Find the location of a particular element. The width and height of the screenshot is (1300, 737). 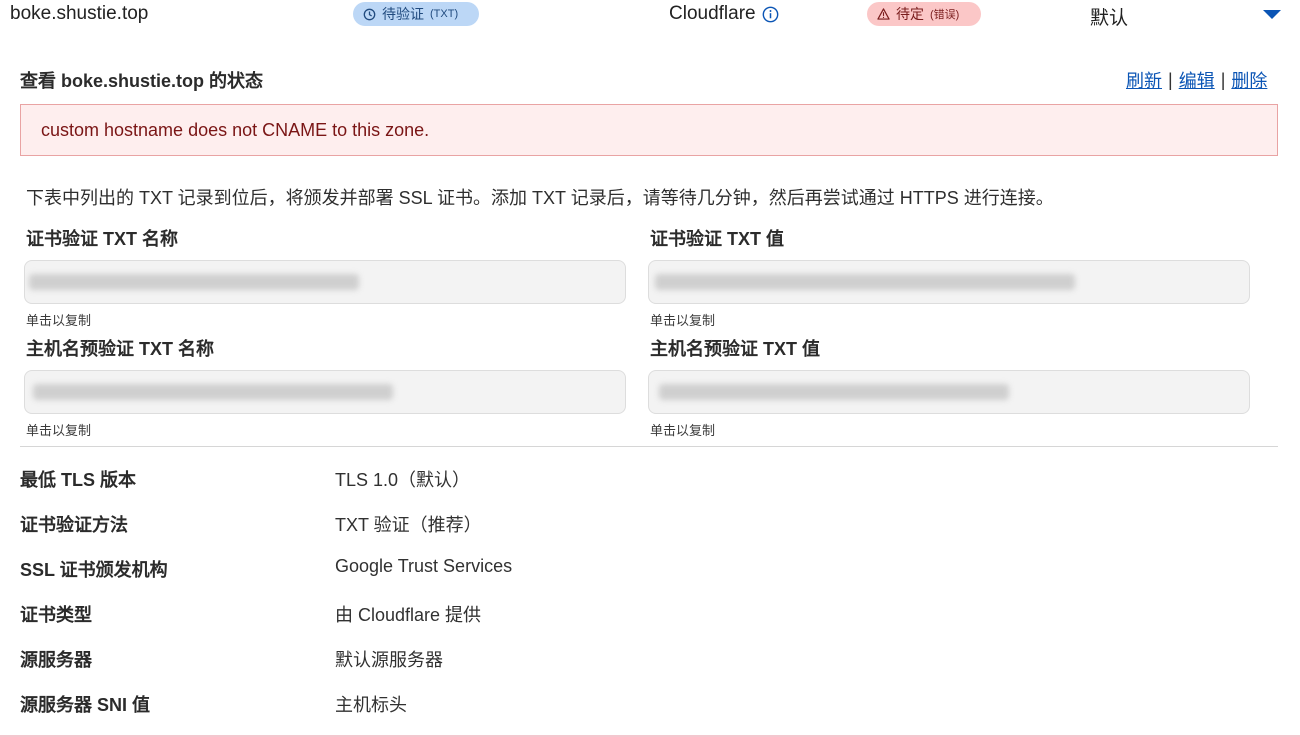

info-icon is located at coordinates (770, 14).